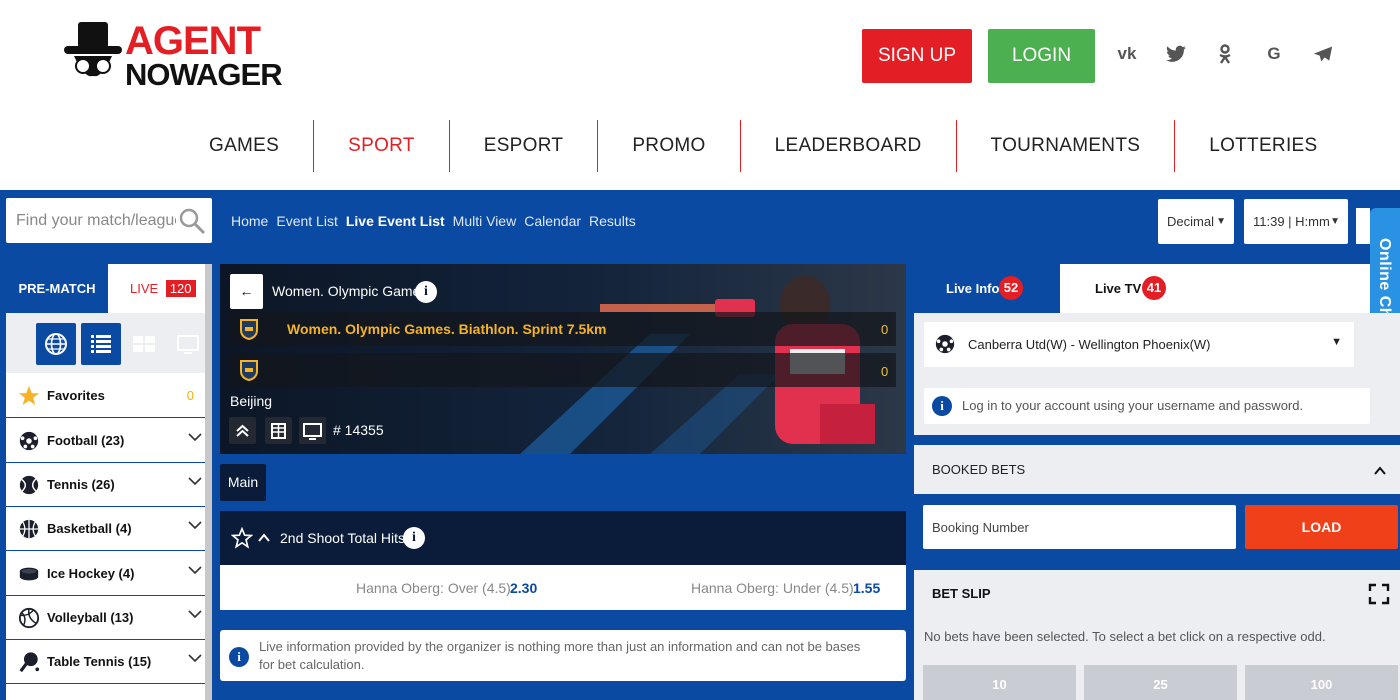  Describe the element at coordinates (350, 291) in the screenshot. I see `competition-title: Women. Olympic Games` at that location.